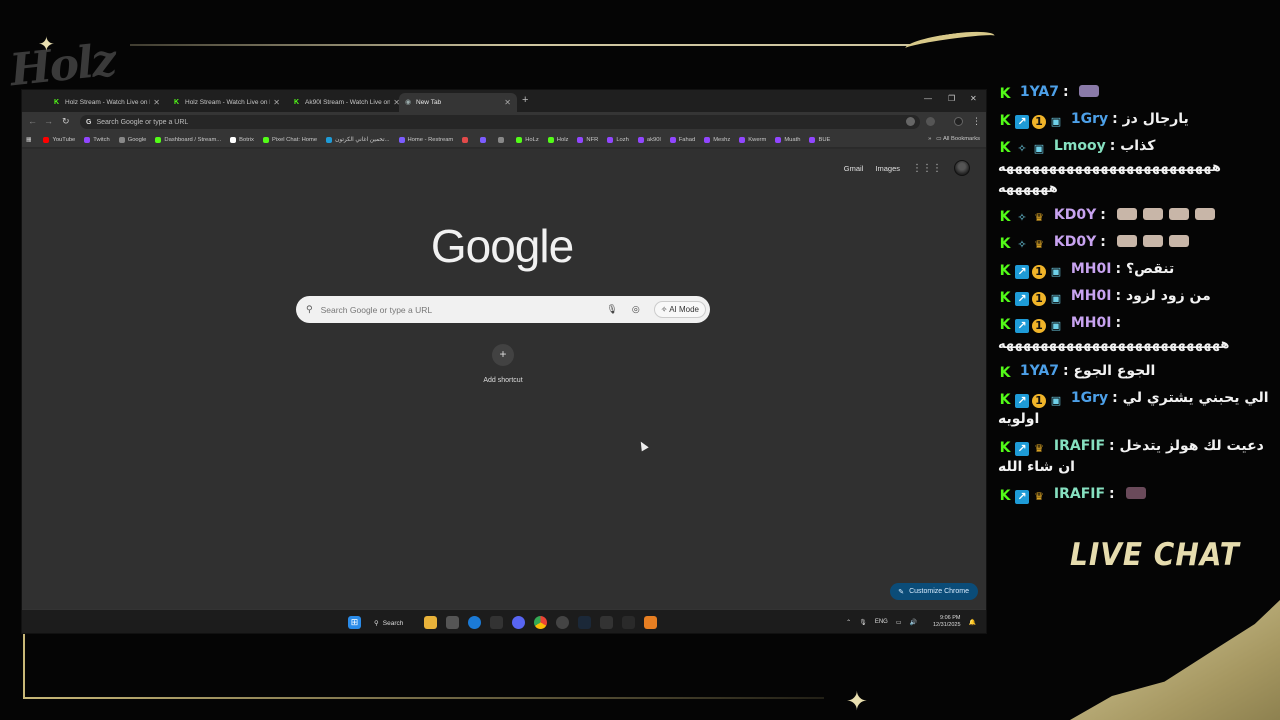 This screenshot has width=1280, height=720. I want to click on extensions-puzzle-icon, so click(930, 121).